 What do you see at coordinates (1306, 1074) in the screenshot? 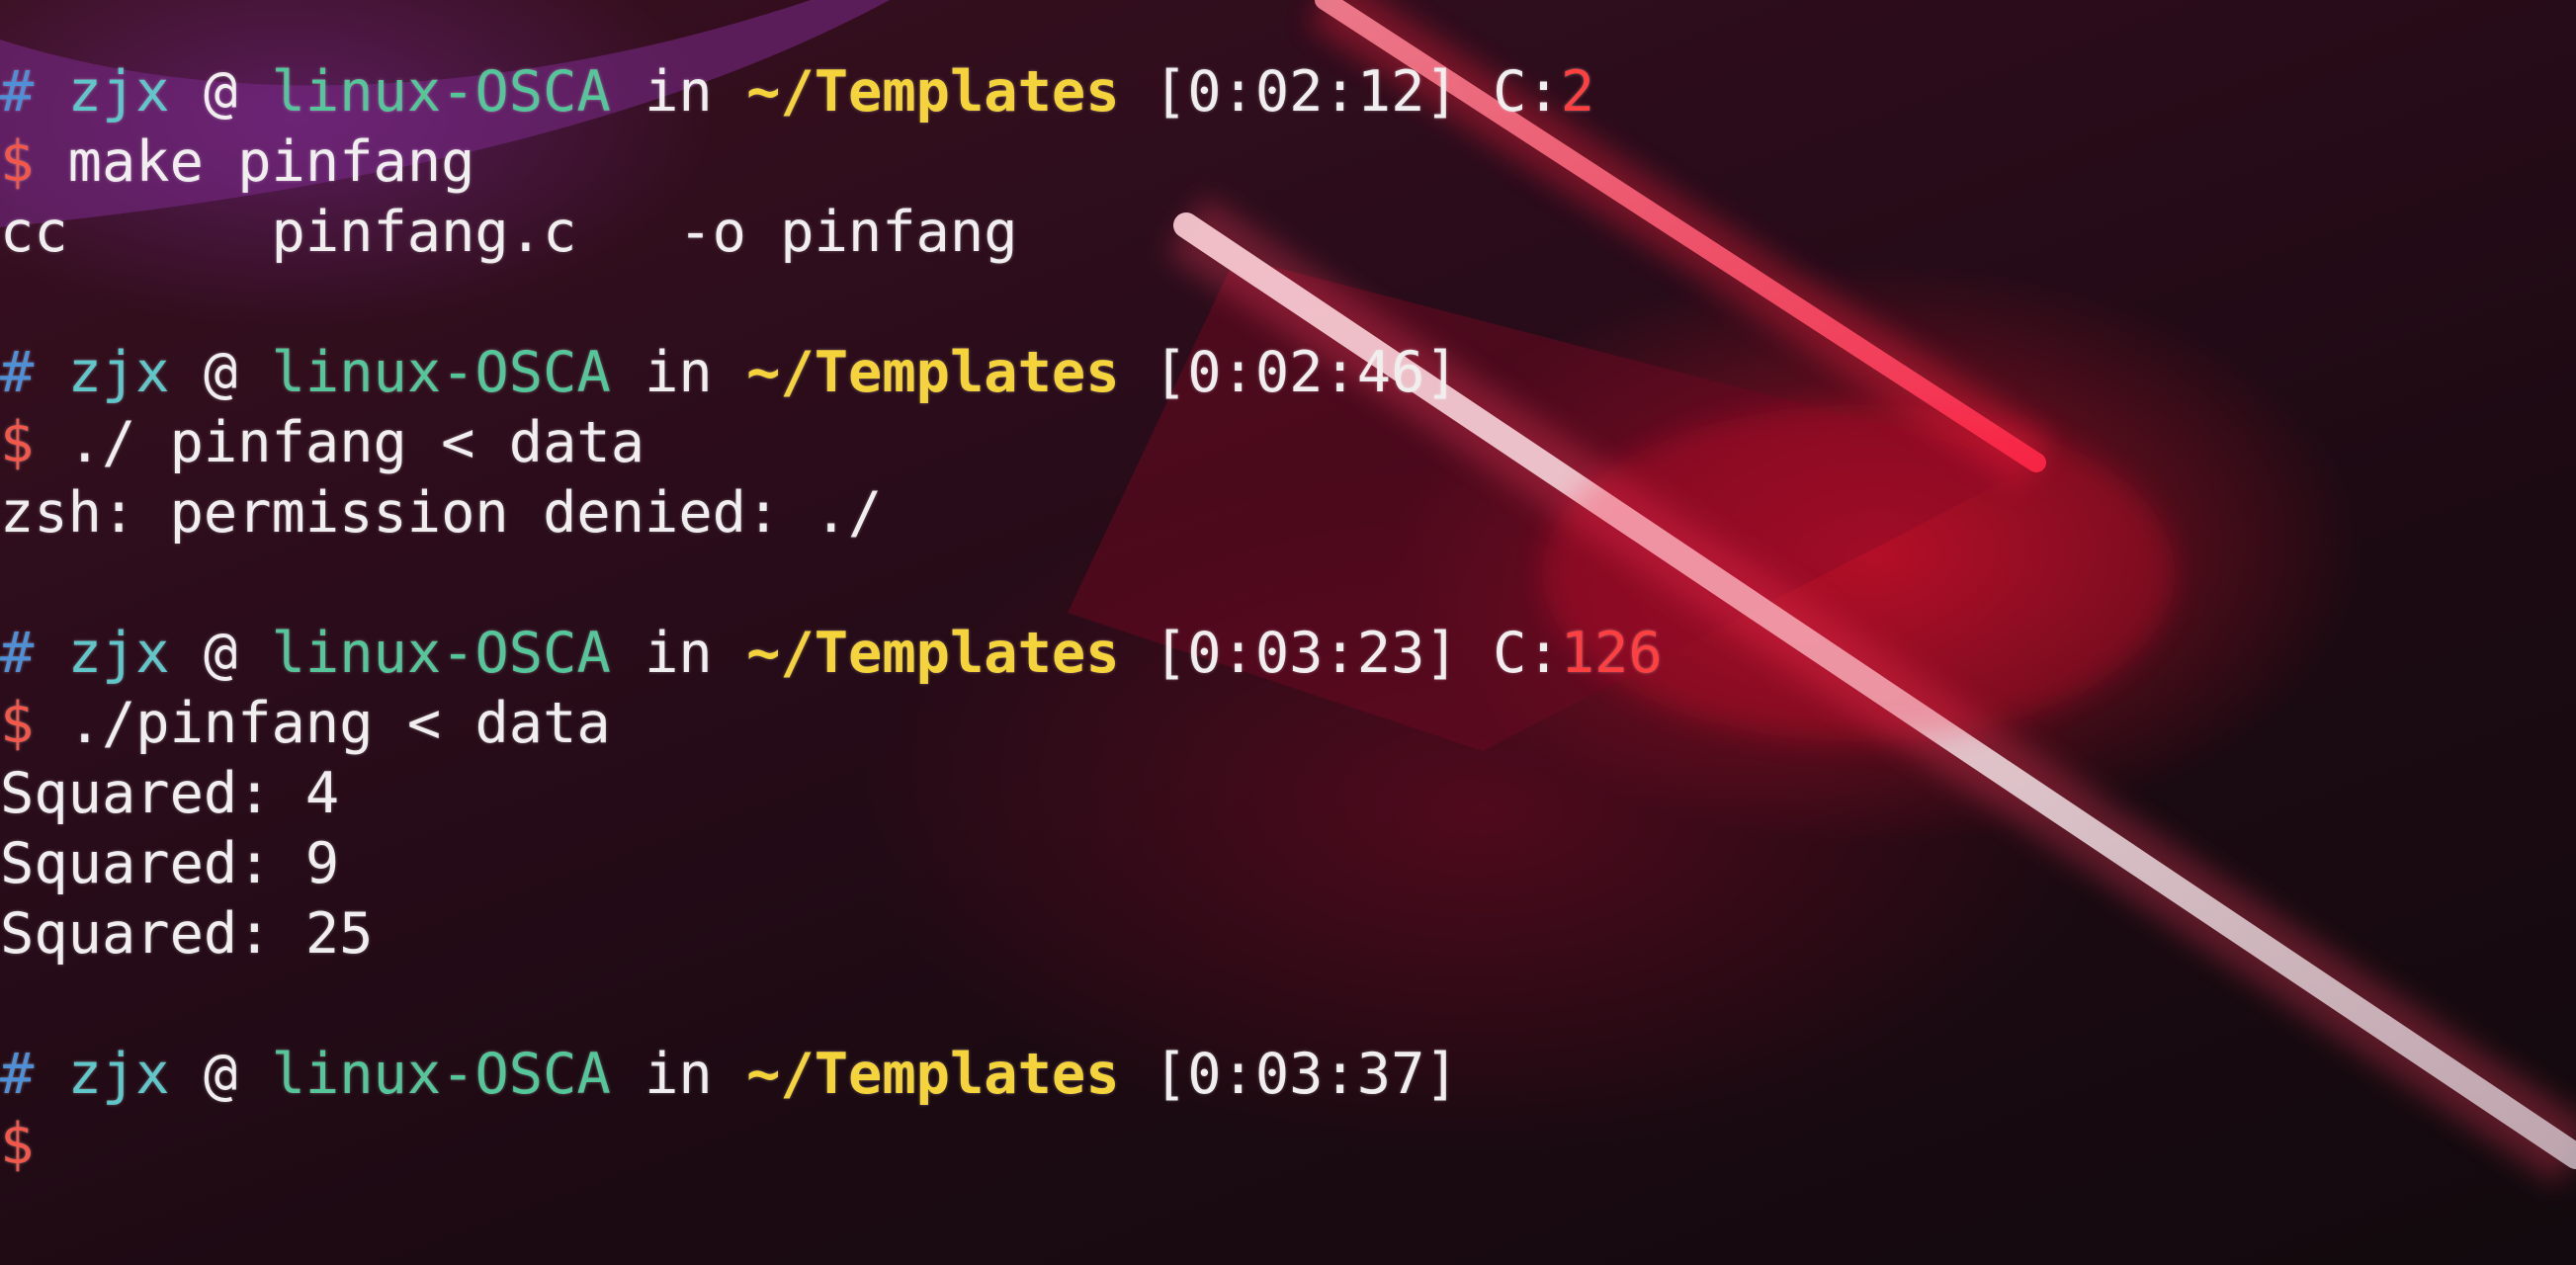
I see `prompt-time: [0:03:37]` at bounding box center [1306, 1074].